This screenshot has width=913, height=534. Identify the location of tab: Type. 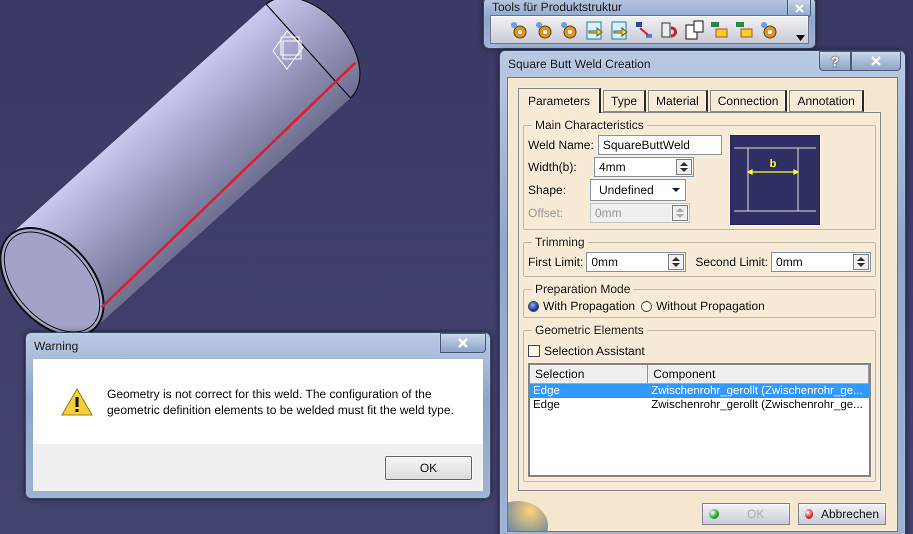
(624, 101).